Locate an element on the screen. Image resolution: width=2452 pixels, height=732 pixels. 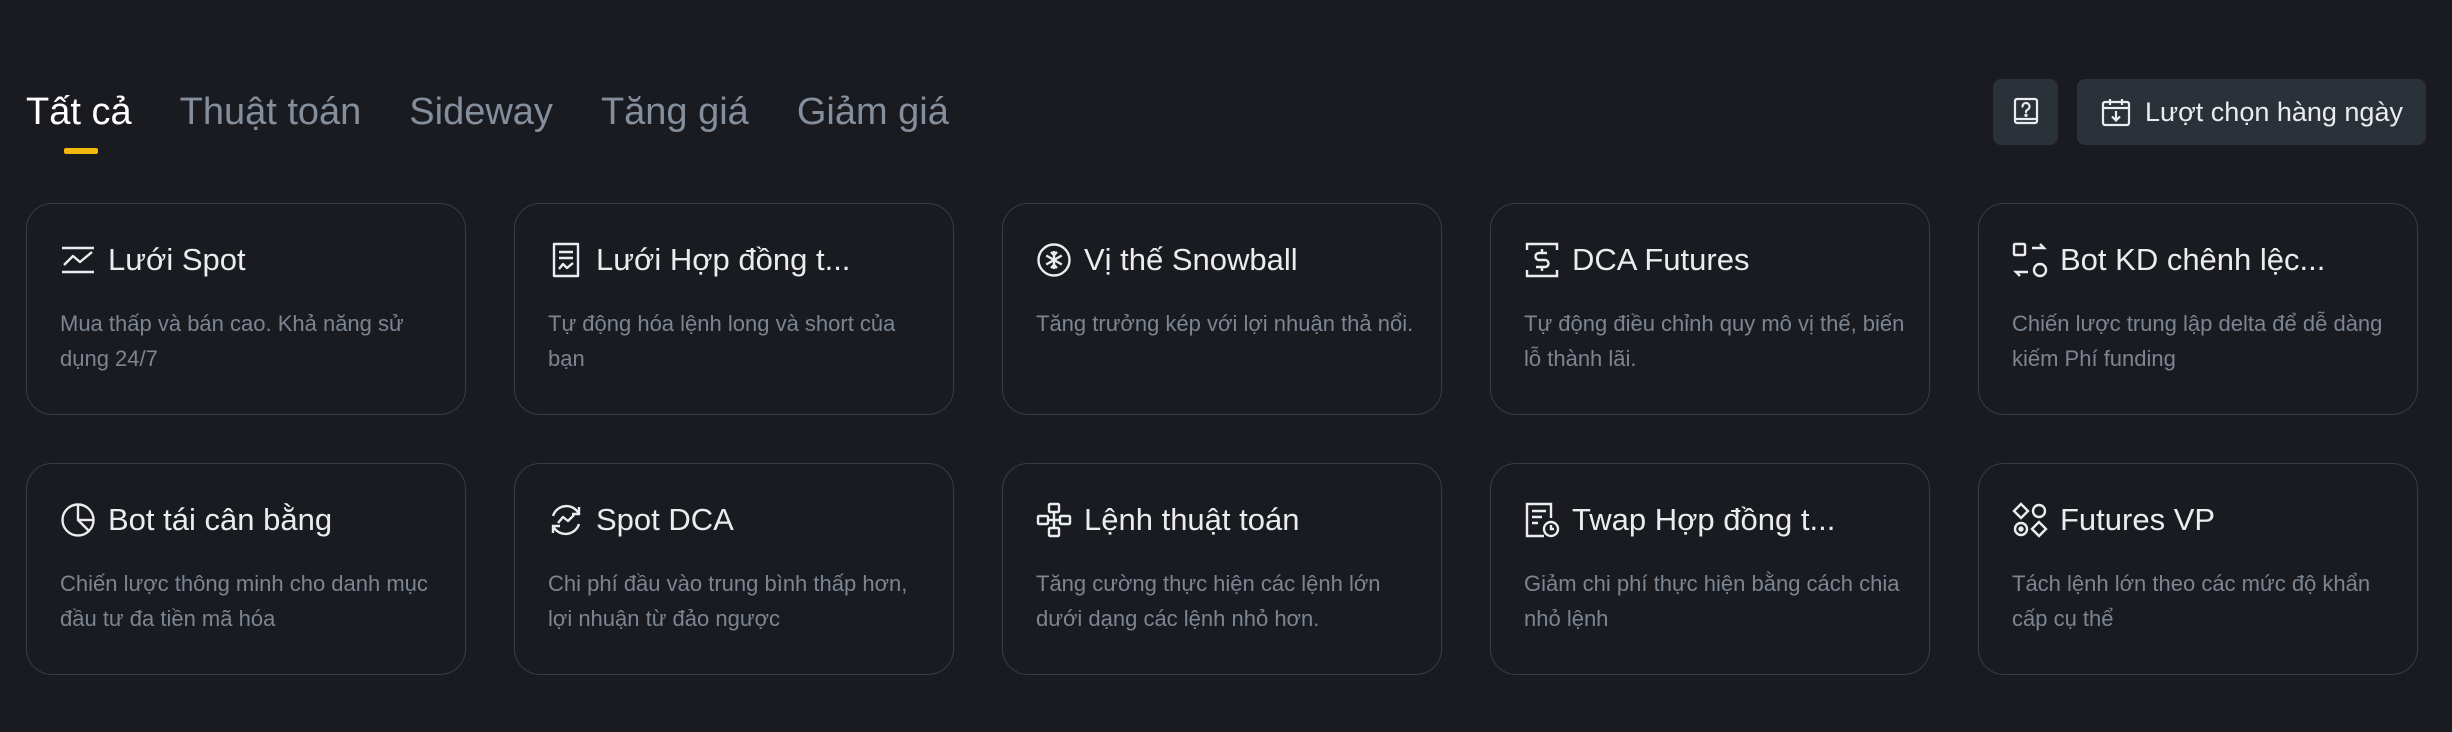
help-button is located at coordinates (2025, 112).